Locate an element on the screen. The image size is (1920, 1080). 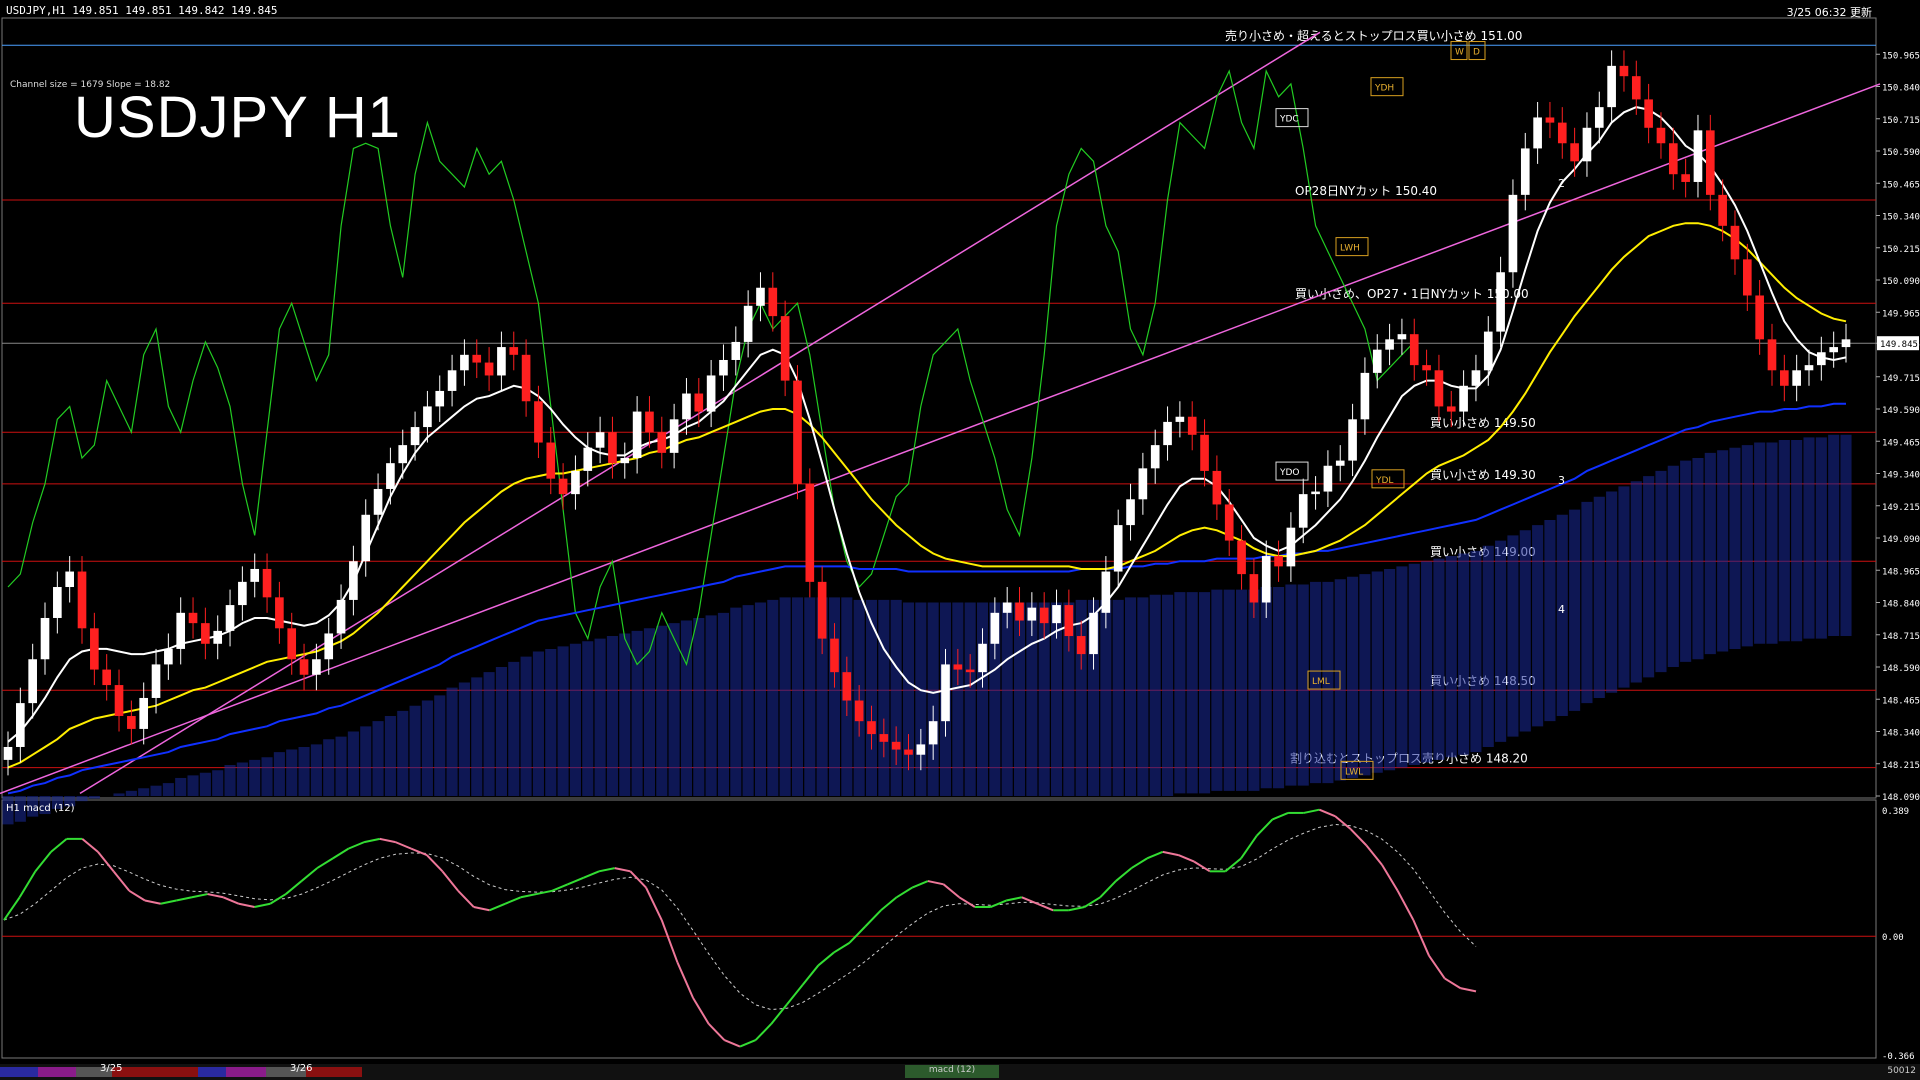
level-box: D is located at coordinates (1477, 51).